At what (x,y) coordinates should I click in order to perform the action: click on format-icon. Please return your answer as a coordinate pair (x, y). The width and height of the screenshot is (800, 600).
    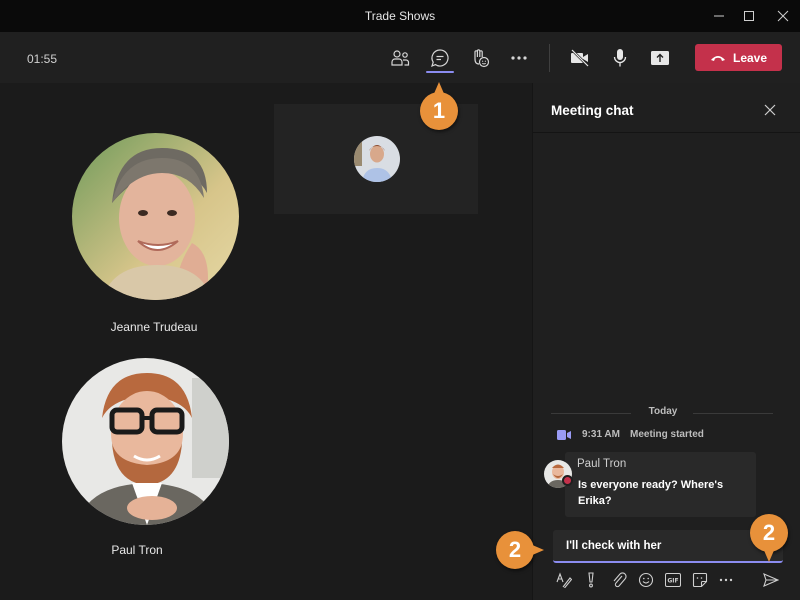
    Looking at the image, I should click on (564, 580).